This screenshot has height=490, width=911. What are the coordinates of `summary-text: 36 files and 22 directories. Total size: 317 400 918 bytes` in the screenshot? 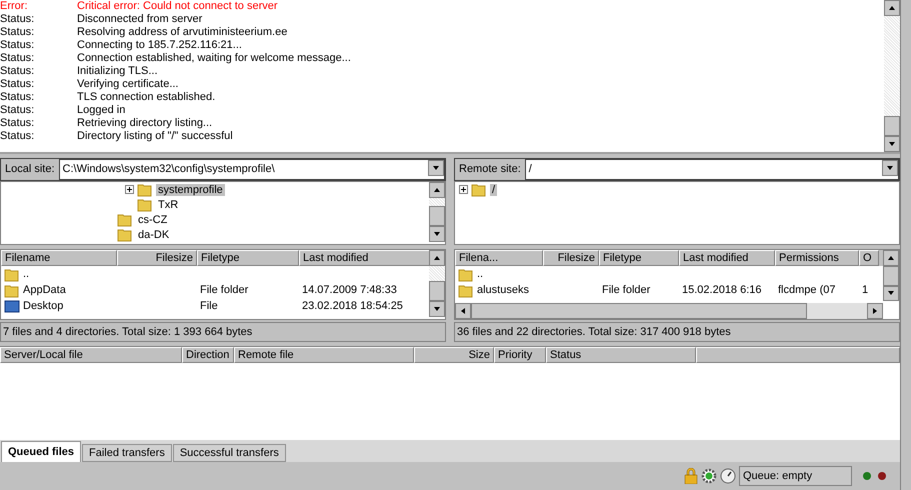 It's located at (677, 332).